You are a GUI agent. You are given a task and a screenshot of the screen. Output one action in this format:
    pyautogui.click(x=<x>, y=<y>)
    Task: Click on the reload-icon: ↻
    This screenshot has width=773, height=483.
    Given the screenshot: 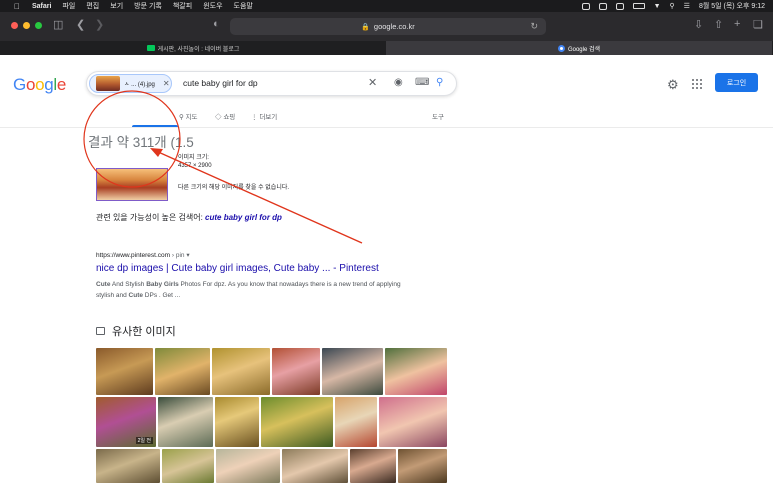 What is the action you would take?
    pyautogui.click(x=534, y=26)
    